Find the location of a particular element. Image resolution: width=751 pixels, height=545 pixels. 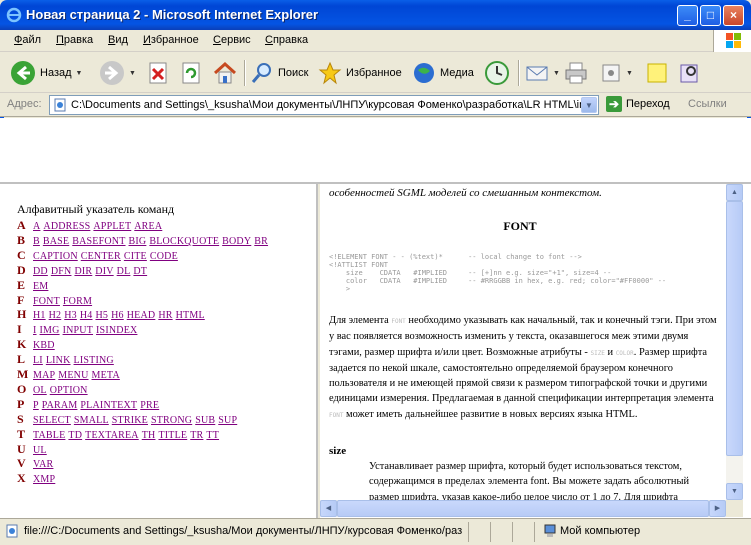

links-toolbar: Ссылки is located at coordinates (707, 104).